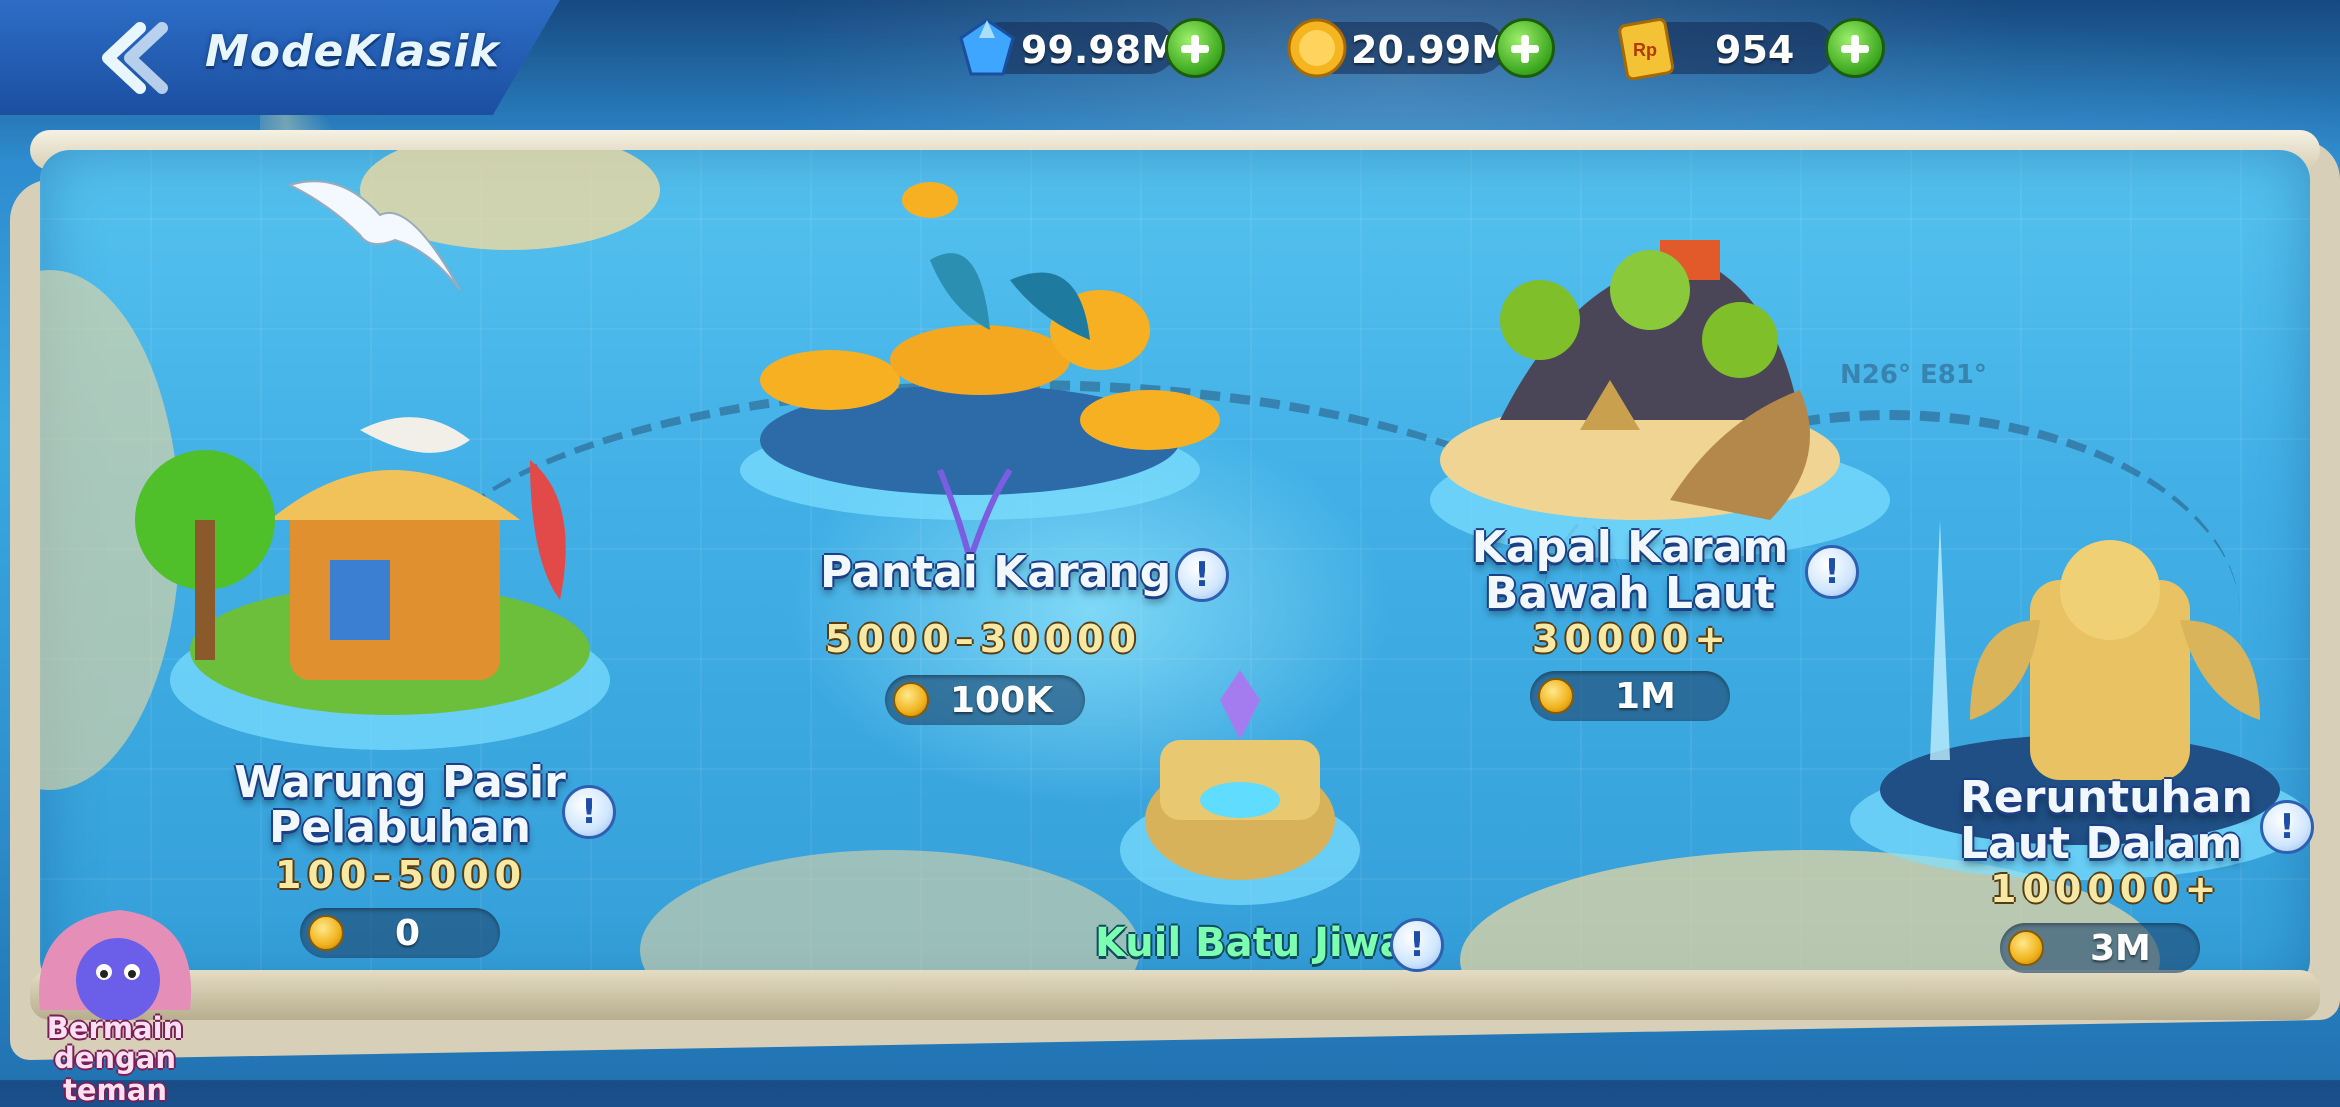 The width and height of the screenshot is (2340, 1107). Describe the element at coordinates (1645, 696) in the screenshot. I see `room-min-balance: 1M` at that location.